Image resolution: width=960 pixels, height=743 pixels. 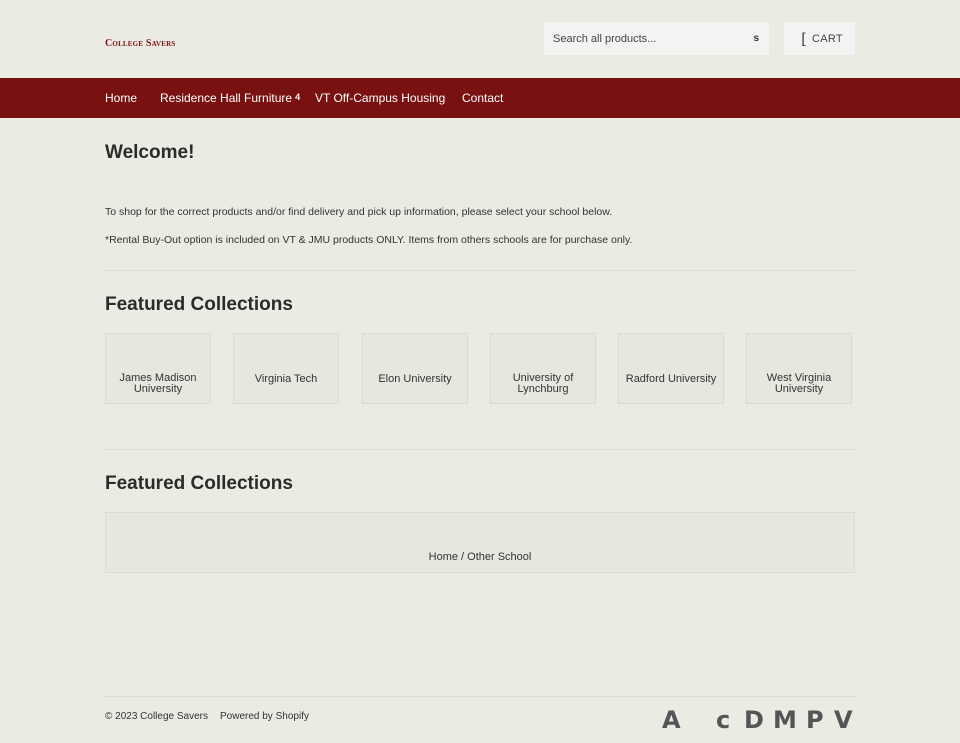 I want to click on site-header: College Savers s [ CART, so click(x=480, y=39).